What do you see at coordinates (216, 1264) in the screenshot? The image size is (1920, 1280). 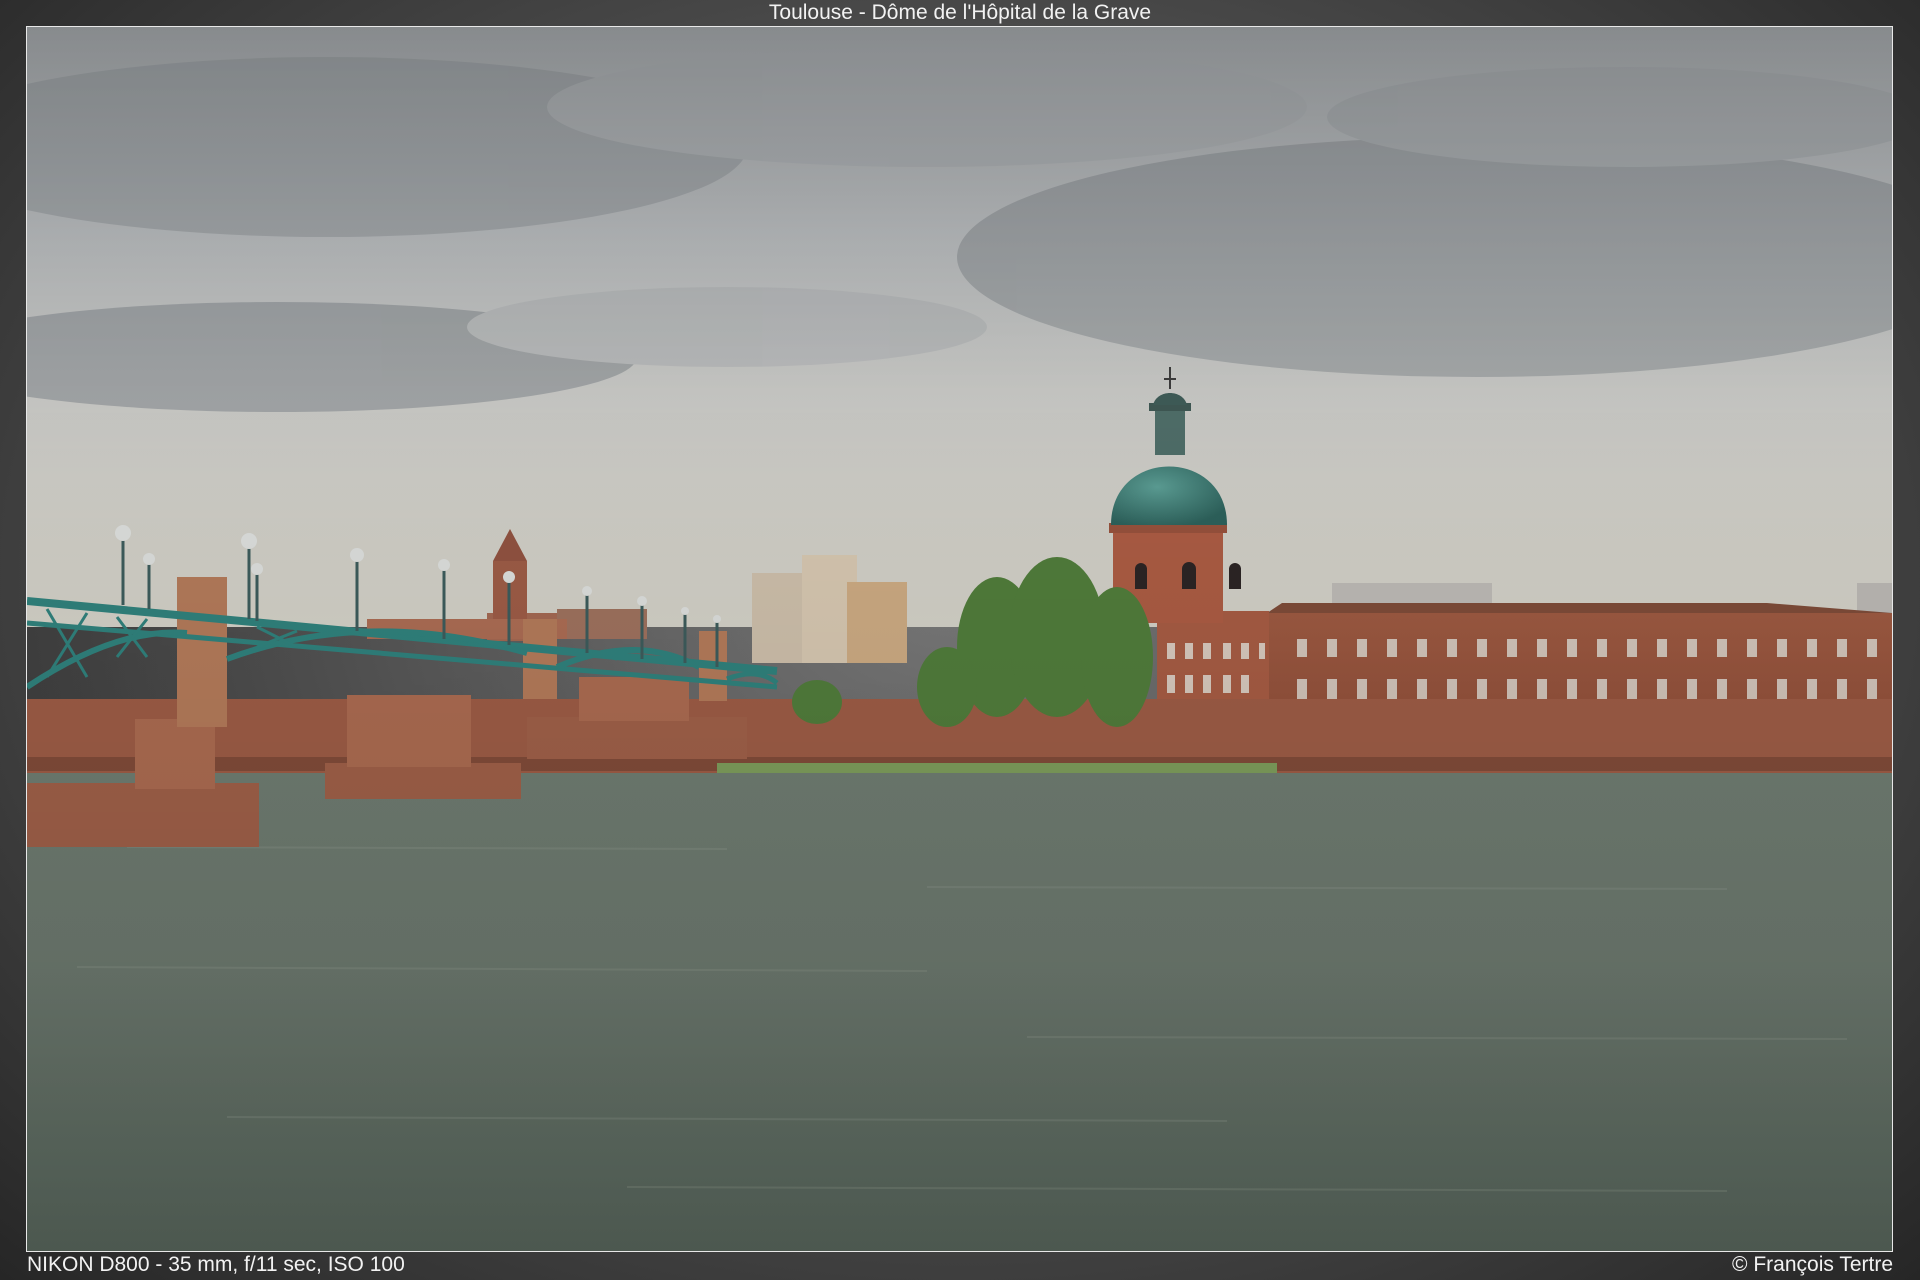 I see `camera-info: NIKON D800 - 35 mm, f/11 sec, ISO 100` at bounding box center [216, 1264].